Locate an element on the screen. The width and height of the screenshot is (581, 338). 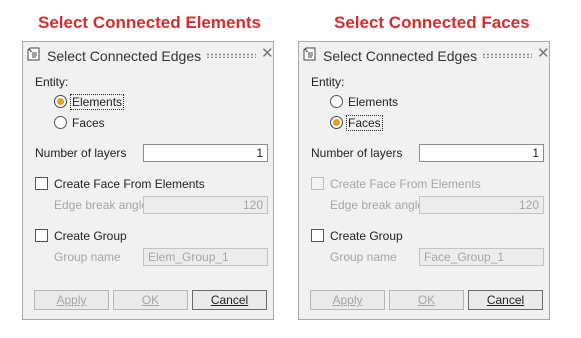
caption-select-connected-faces: Select Connected Faces is located at coordinates (432, 22).